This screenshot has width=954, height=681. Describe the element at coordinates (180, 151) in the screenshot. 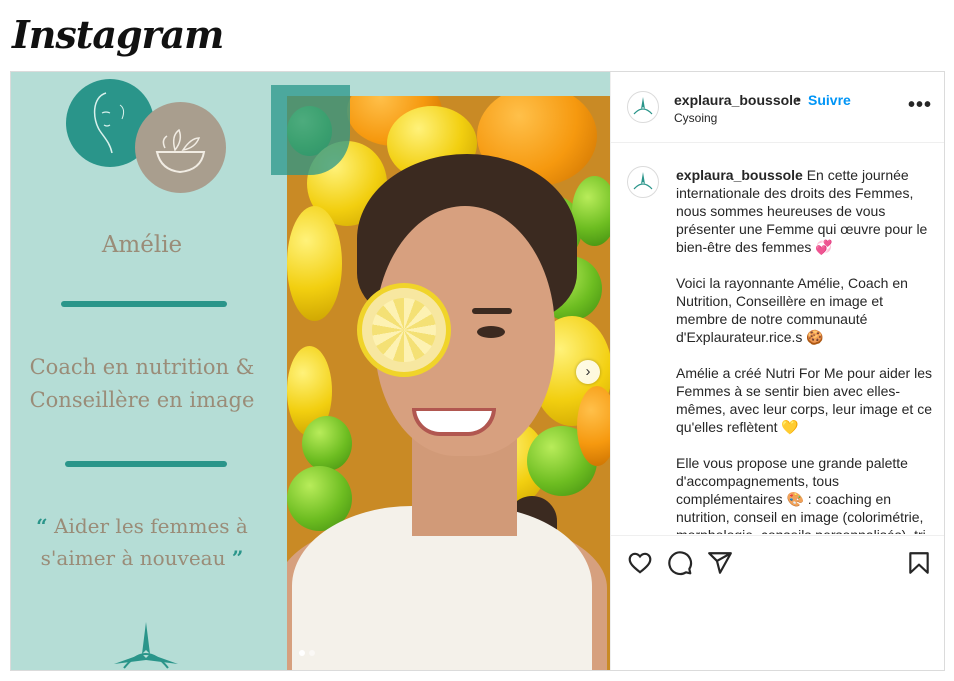

I see `mortar-leaf-icon` at that location.